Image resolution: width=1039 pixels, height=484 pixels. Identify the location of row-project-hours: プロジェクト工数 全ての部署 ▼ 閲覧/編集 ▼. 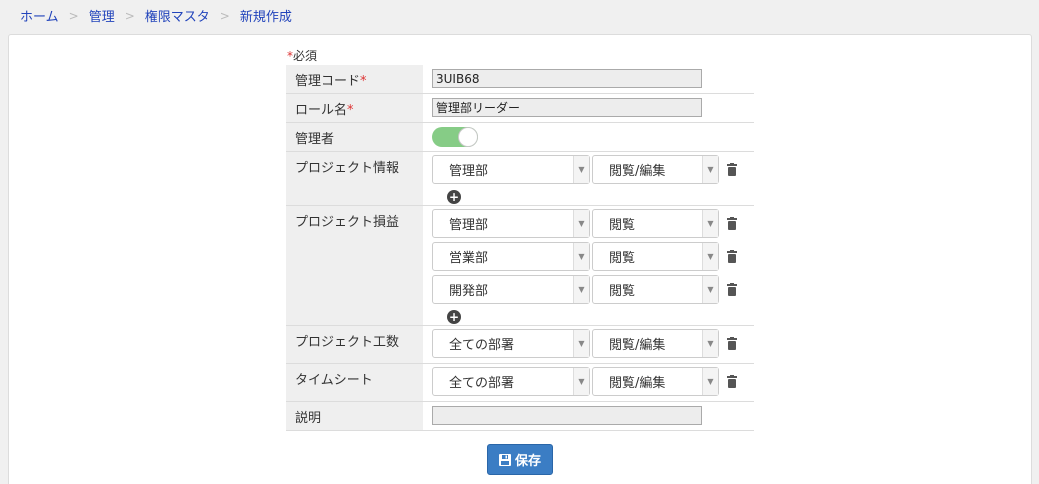
(520, 344).